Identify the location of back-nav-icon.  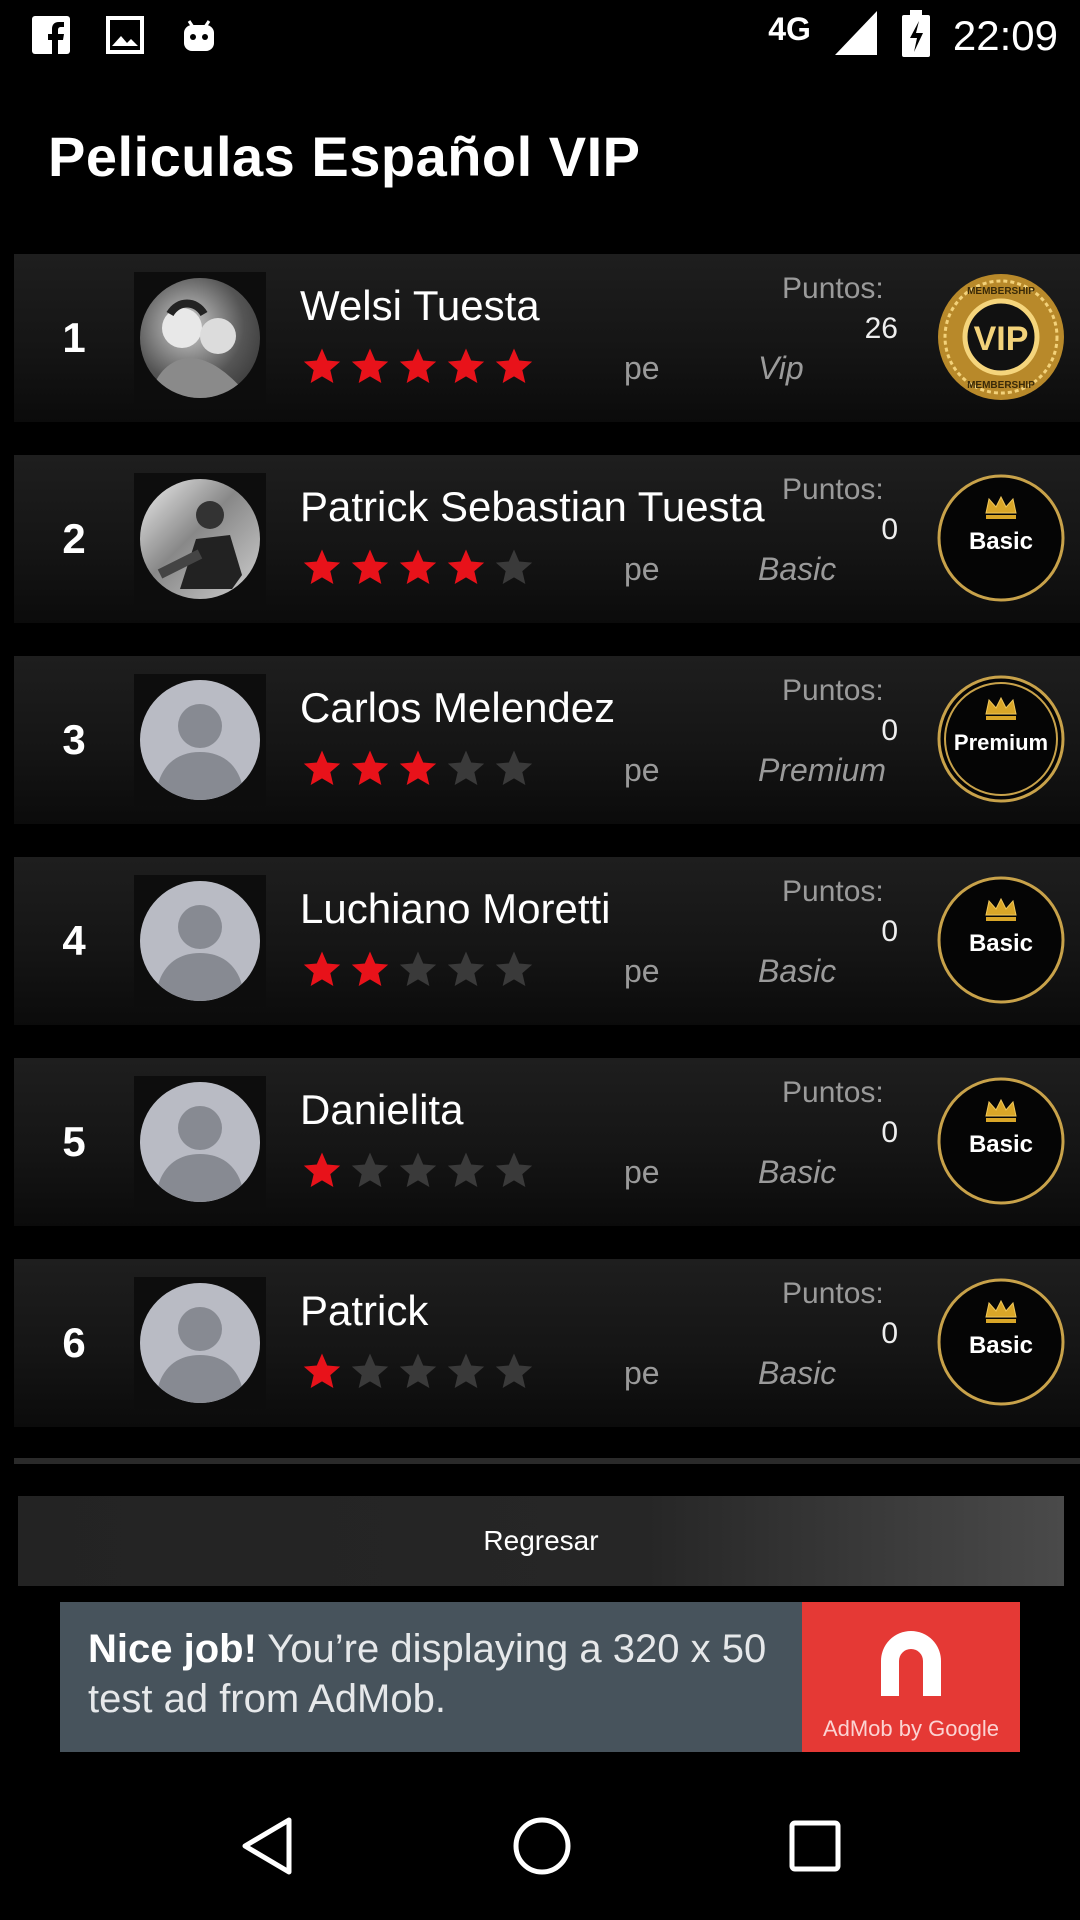
(267, 1848).